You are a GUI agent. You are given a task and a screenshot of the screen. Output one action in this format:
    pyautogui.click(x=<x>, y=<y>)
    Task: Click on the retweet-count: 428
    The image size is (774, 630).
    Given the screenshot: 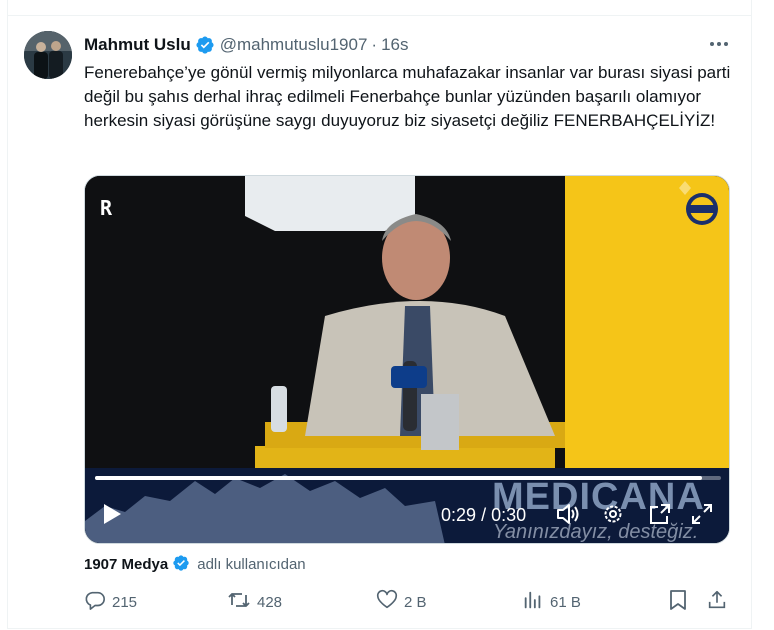 What is the action you would take?
    pyautogui.click(x=270, y=602)
    